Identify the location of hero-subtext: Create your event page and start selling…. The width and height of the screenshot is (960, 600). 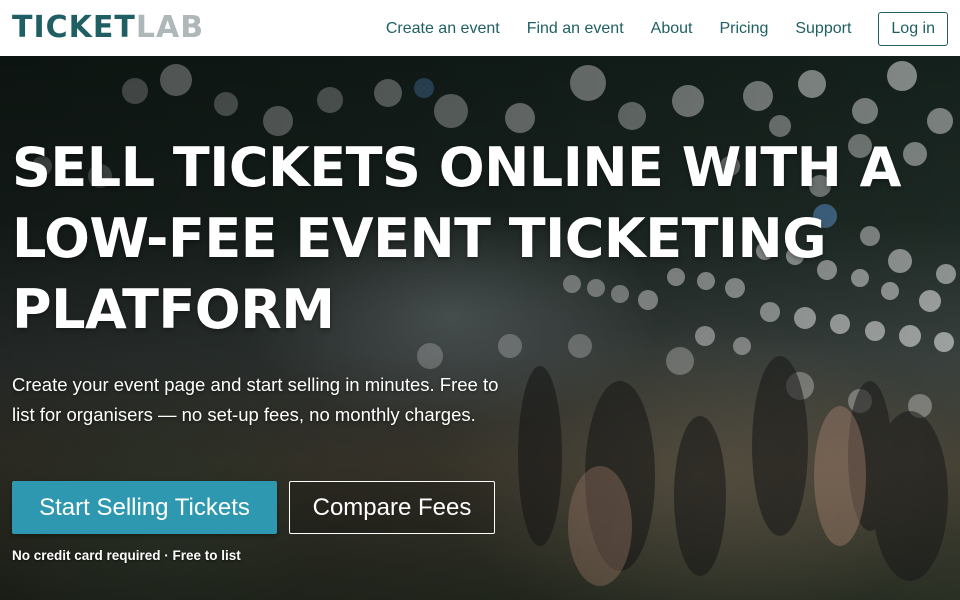
(255, 399).